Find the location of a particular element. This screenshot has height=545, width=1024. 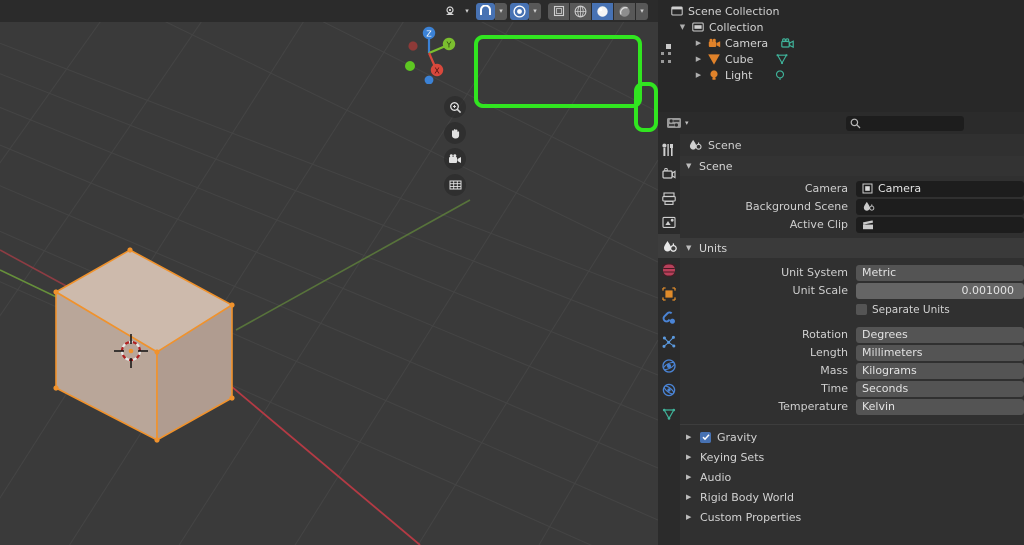

properties-search-input is located at coordinates (905, 123).